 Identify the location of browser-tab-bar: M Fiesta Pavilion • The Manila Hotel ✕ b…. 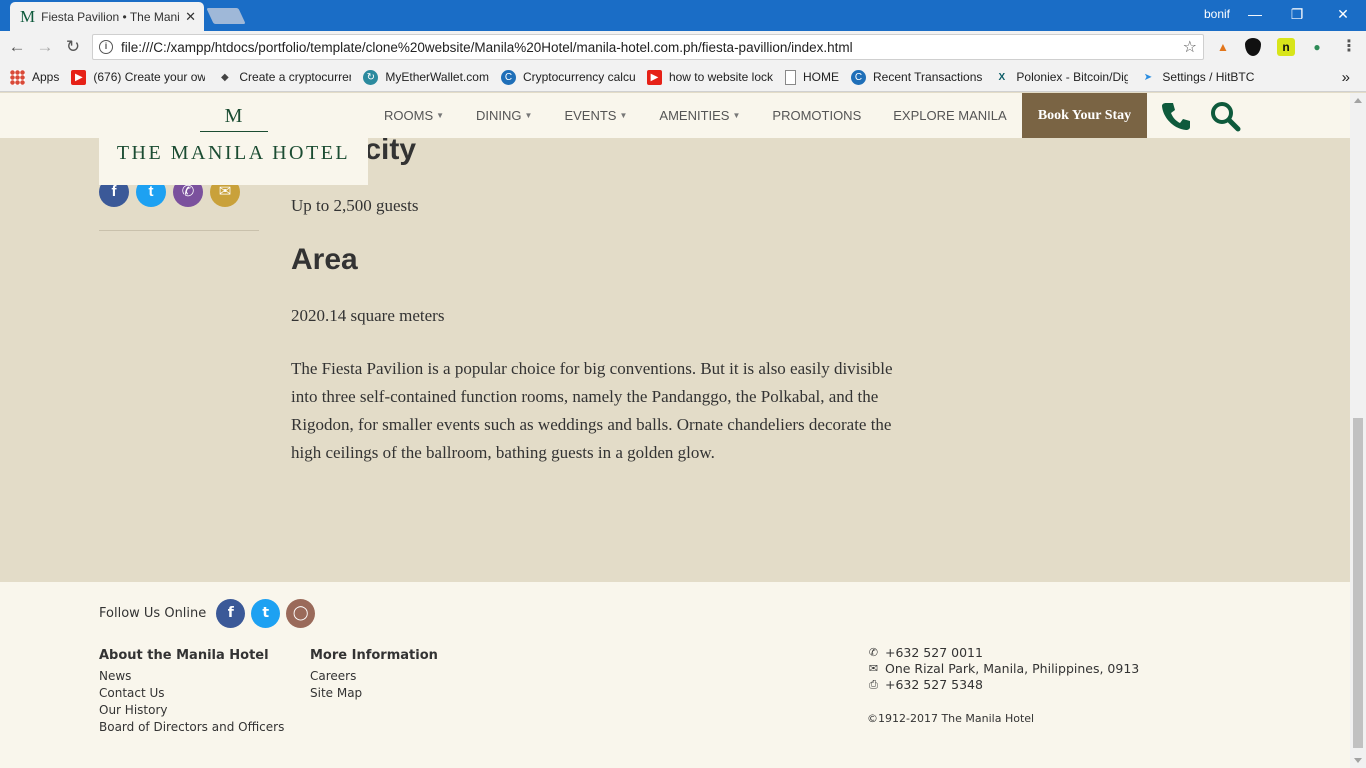
(683, 15).